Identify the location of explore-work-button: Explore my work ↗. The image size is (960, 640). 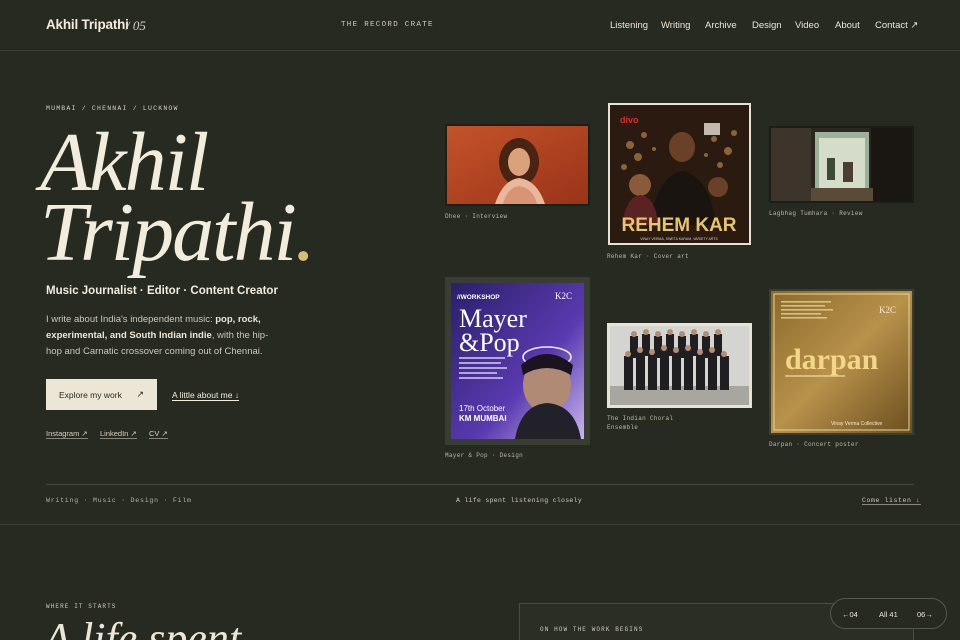
(101, 394).